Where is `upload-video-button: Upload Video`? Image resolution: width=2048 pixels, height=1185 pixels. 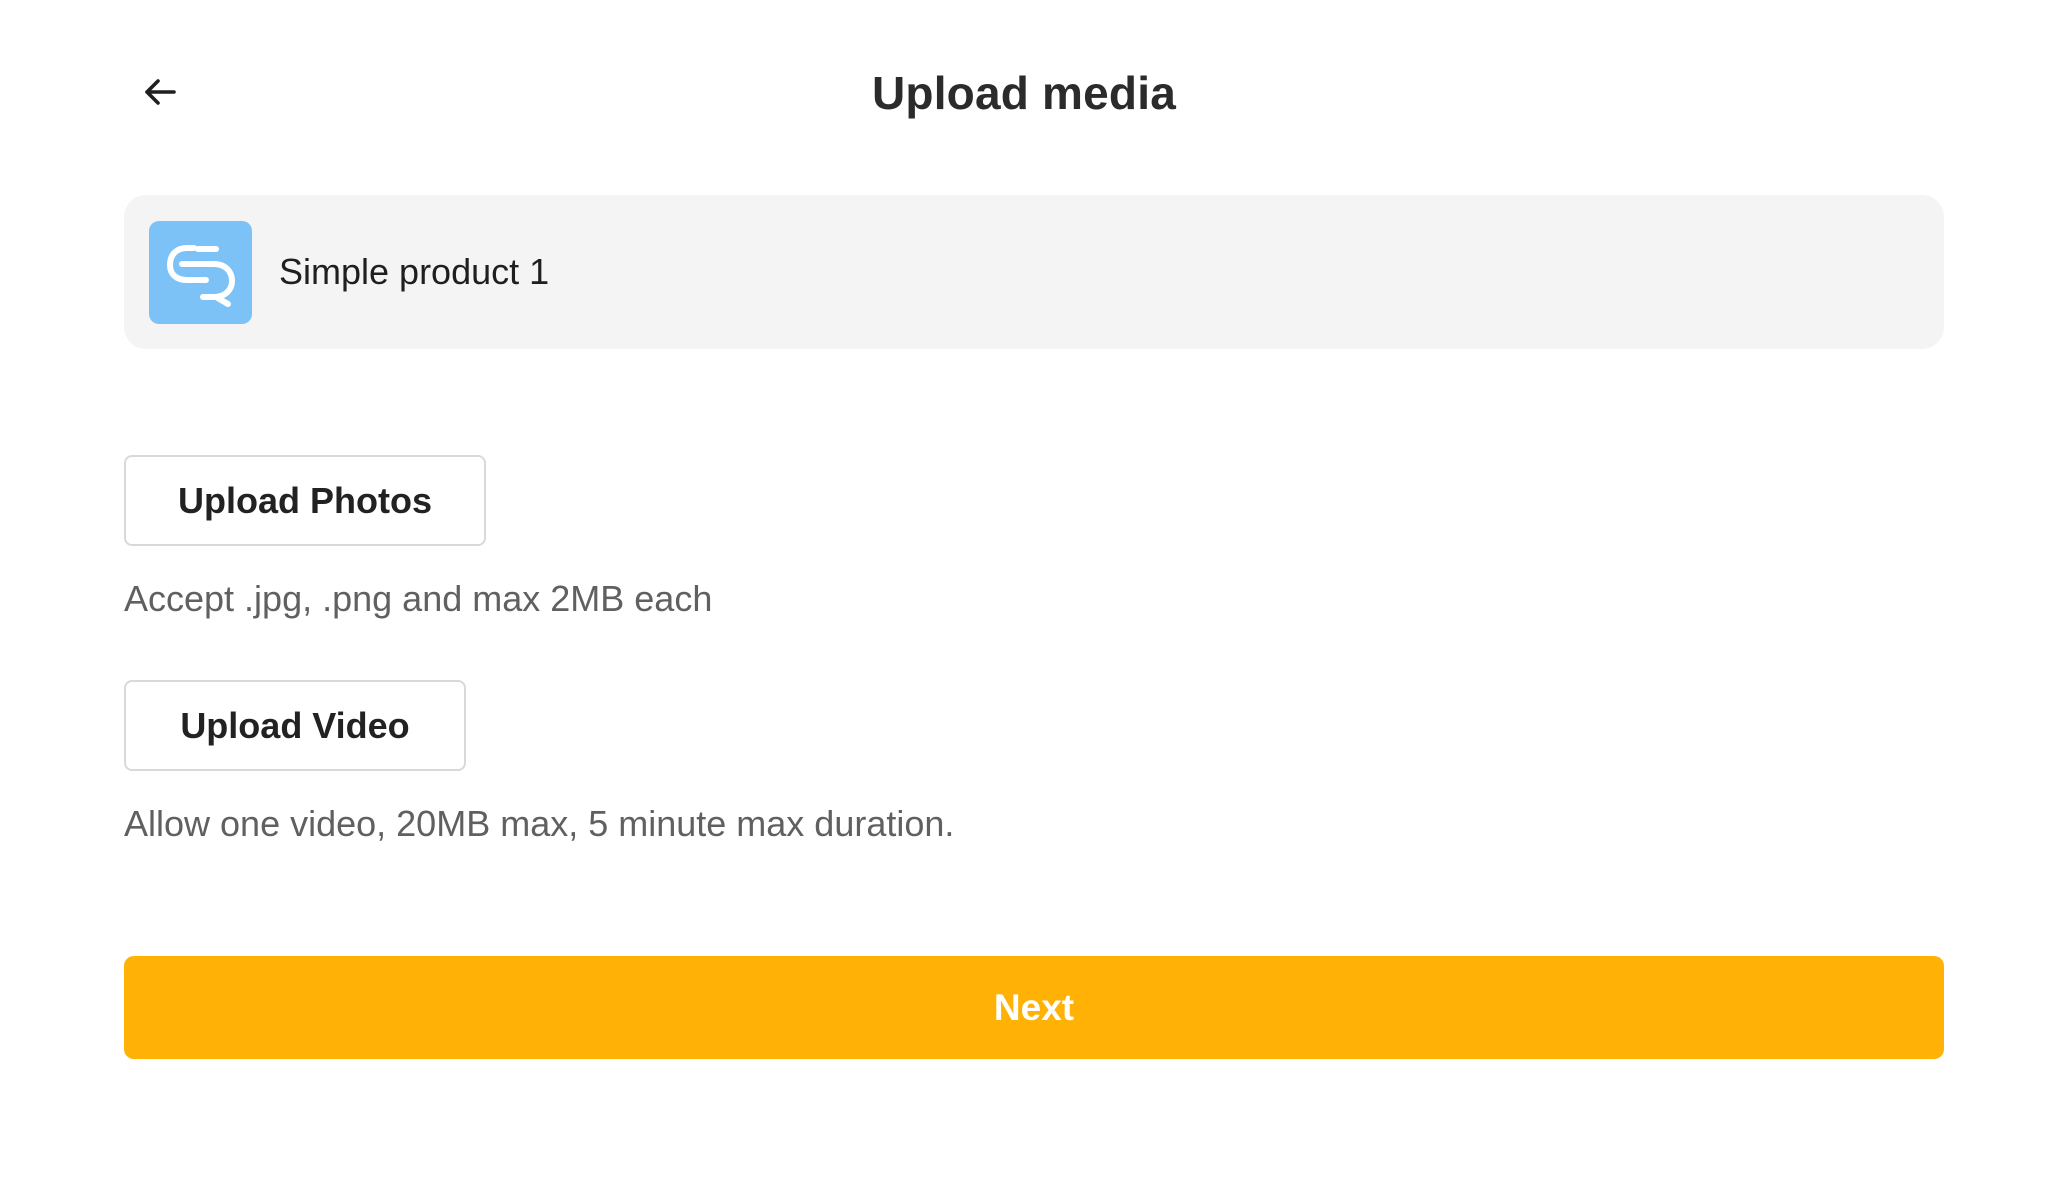 upload-video-button: Upload Video is located at coordinates (295, 725).